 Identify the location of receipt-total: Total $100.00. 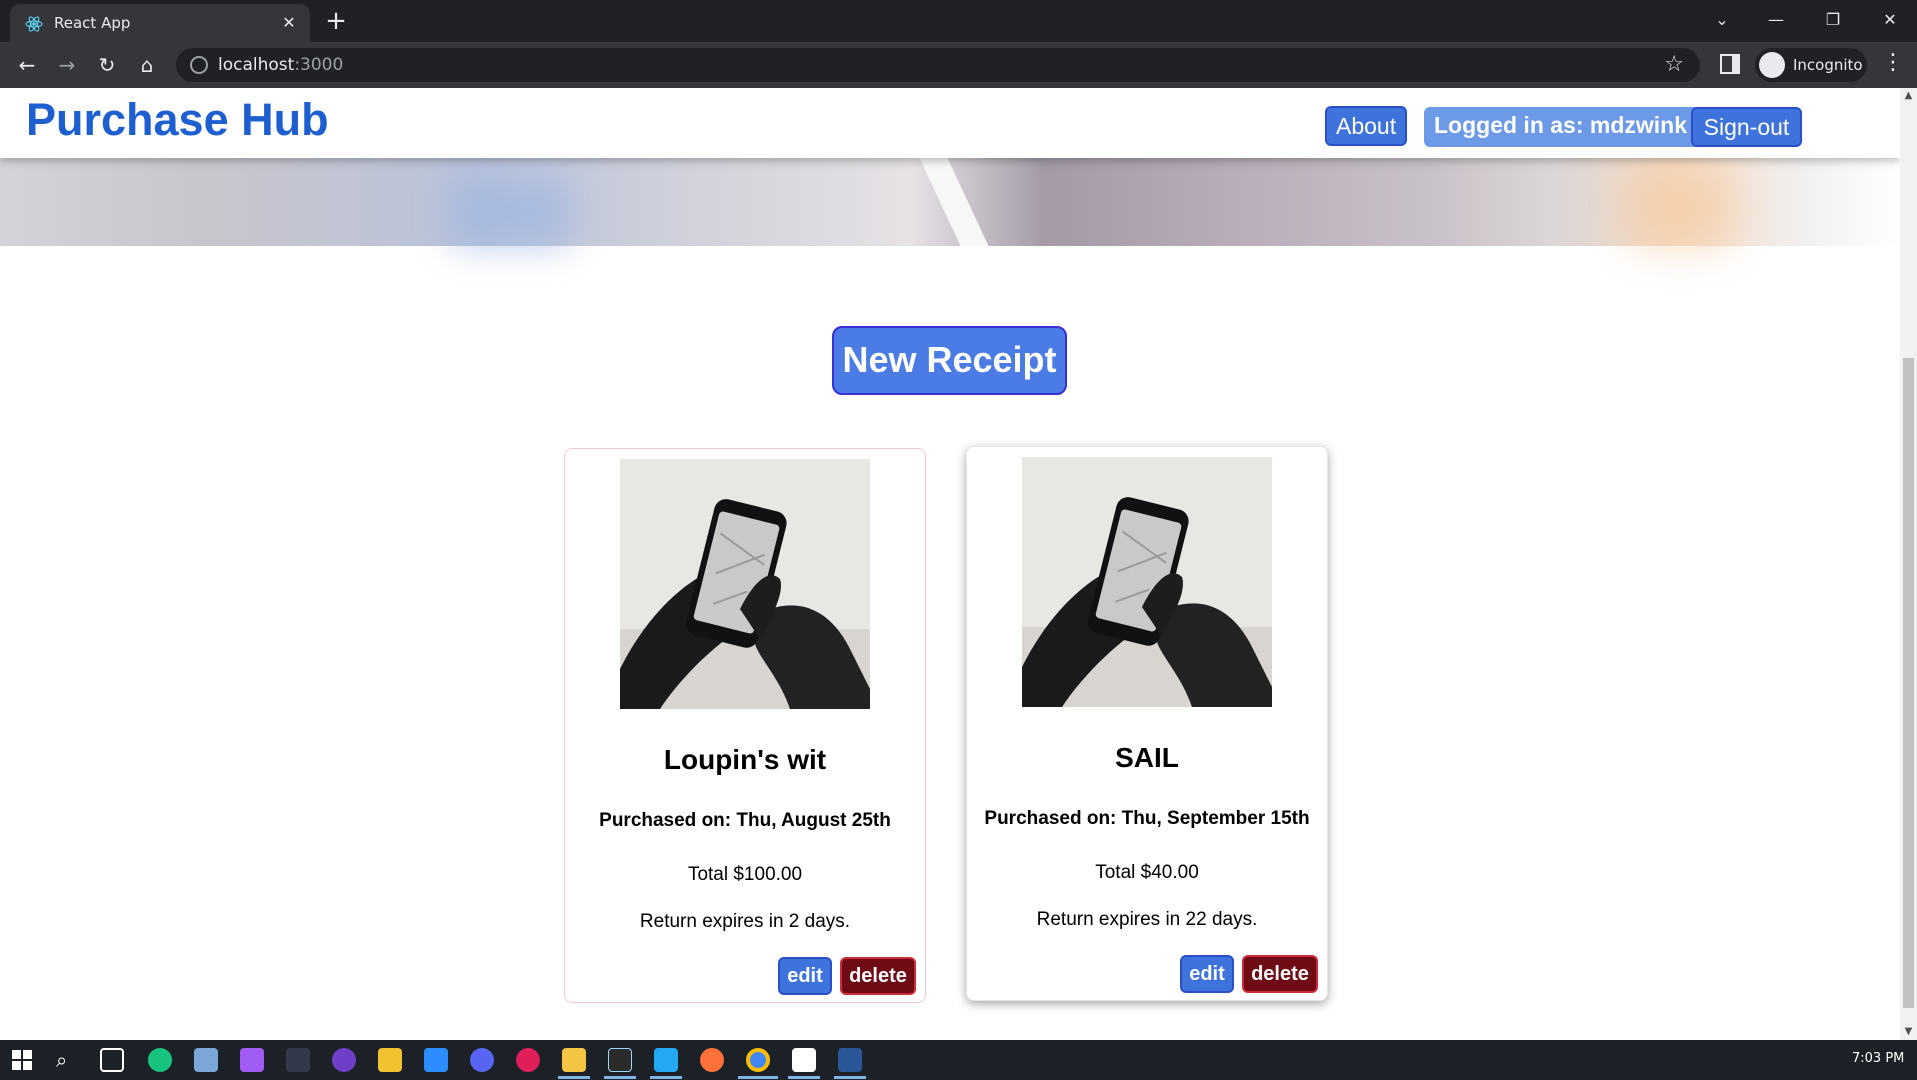
(745, 874).